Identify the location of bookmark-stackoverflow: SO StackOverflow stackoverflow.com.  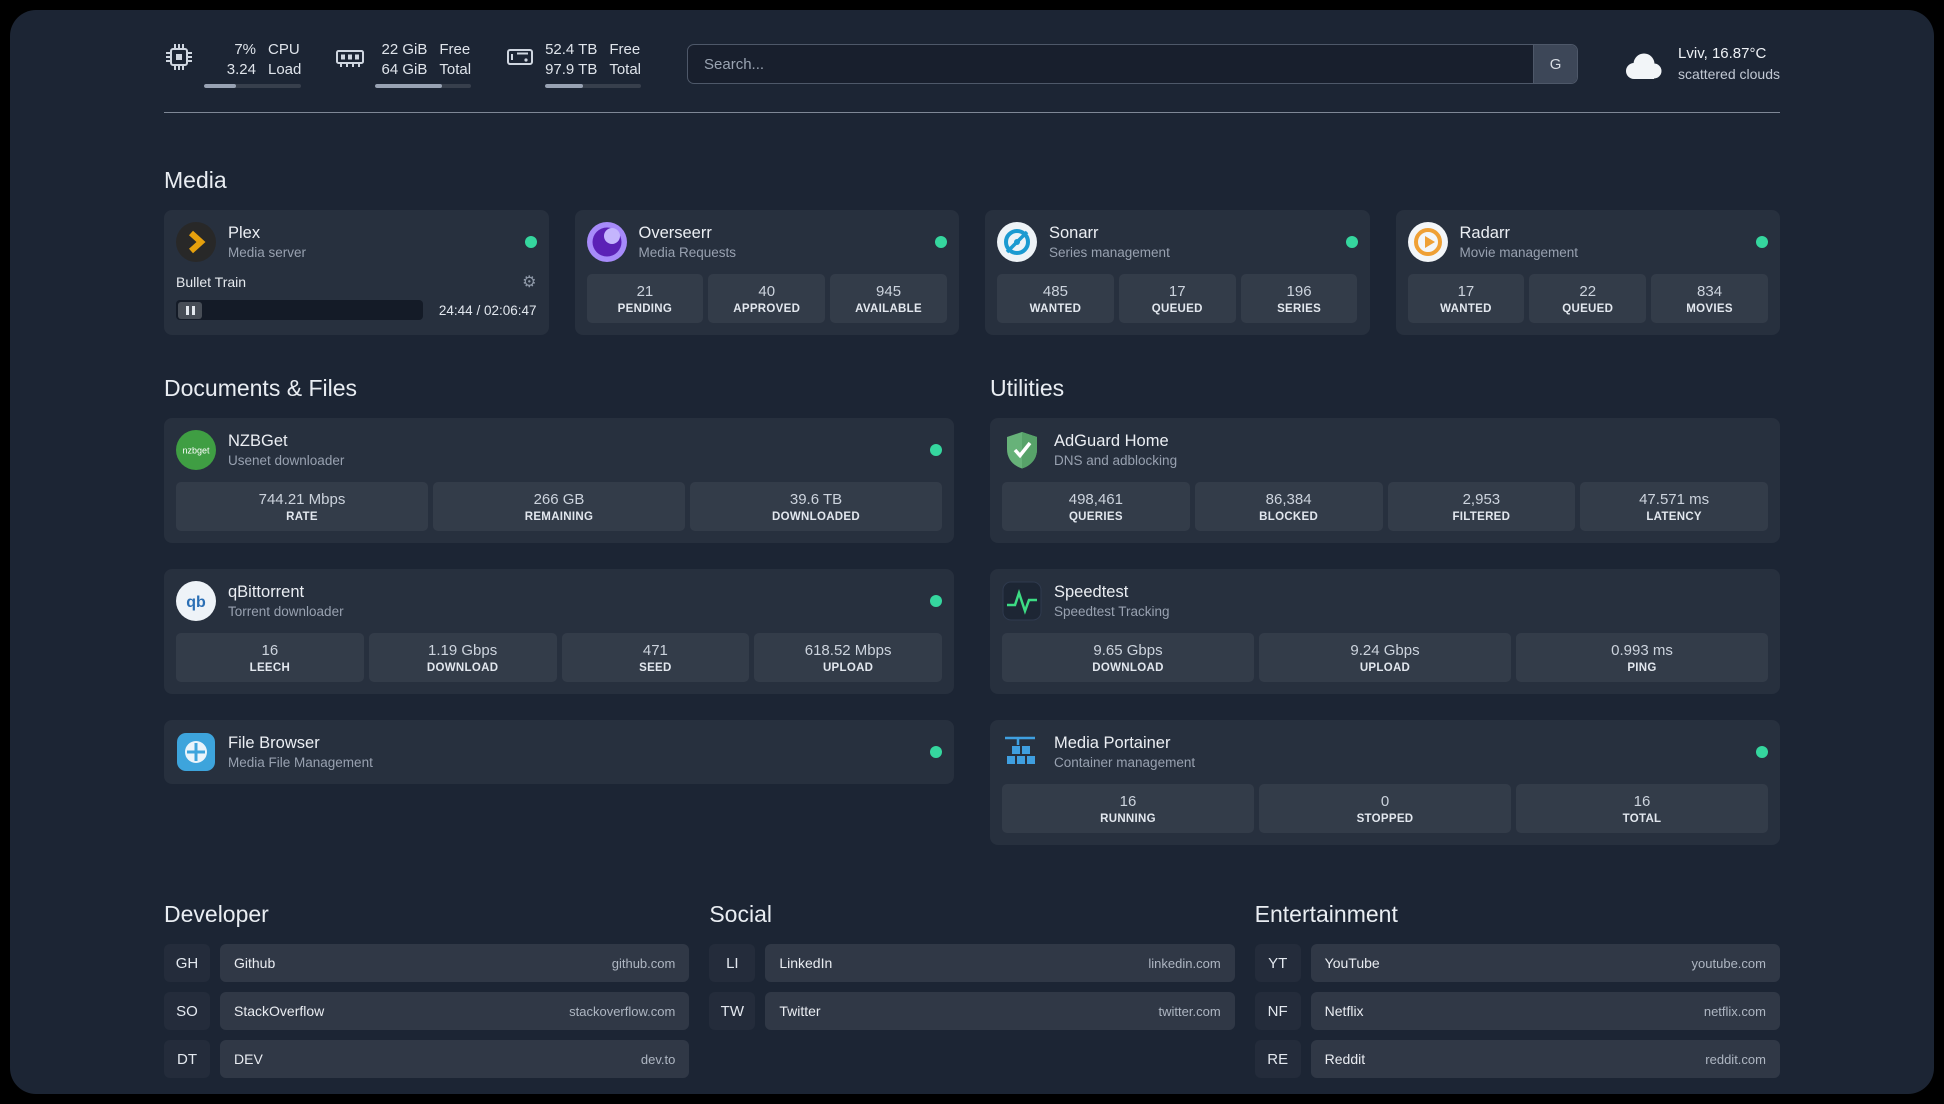
(427, 1011).